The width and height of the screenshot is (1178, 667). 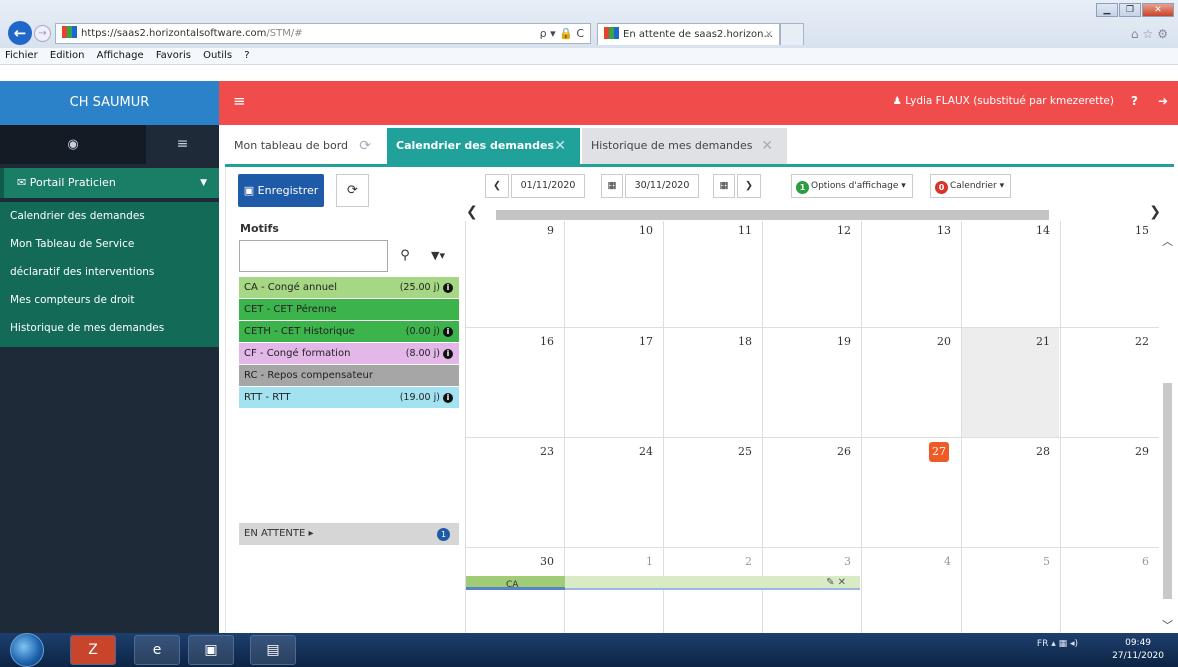 What do you see at coordinates (1030, 561) in the screenshot?
I see `calendar-day: 5` at bounding box center [1030, 561].